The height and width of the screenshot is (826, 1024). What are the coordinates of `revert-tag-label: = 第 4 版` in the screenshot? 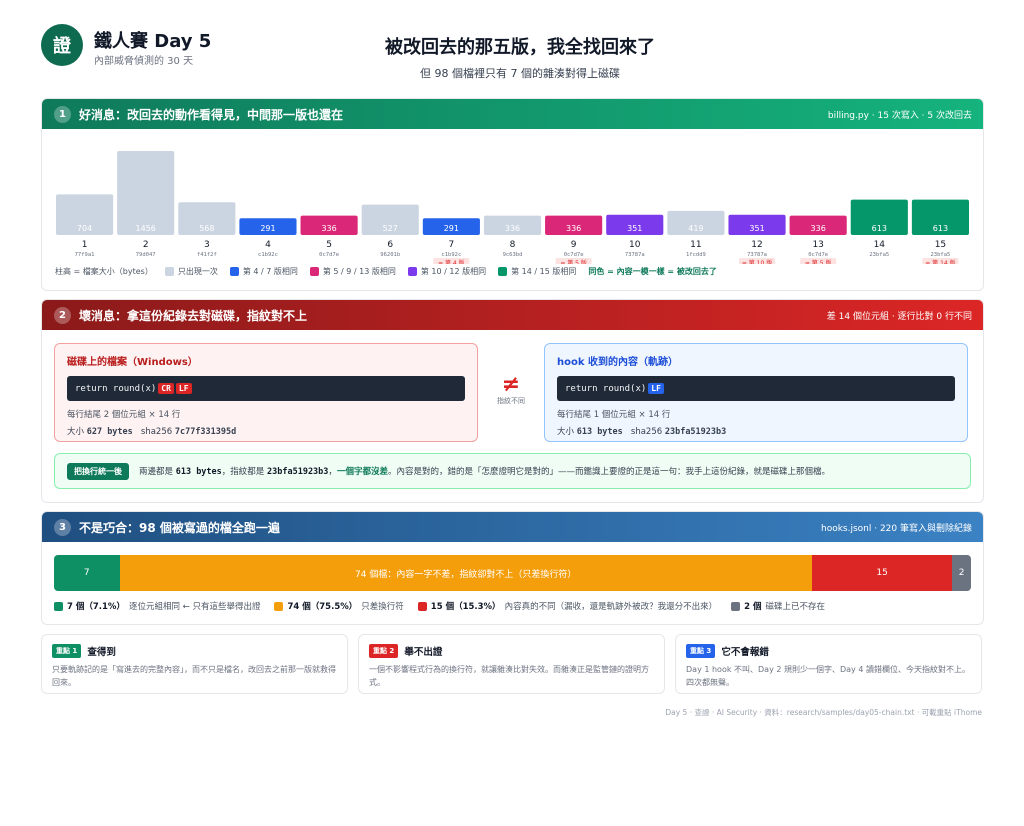 It's located at (451, 261).